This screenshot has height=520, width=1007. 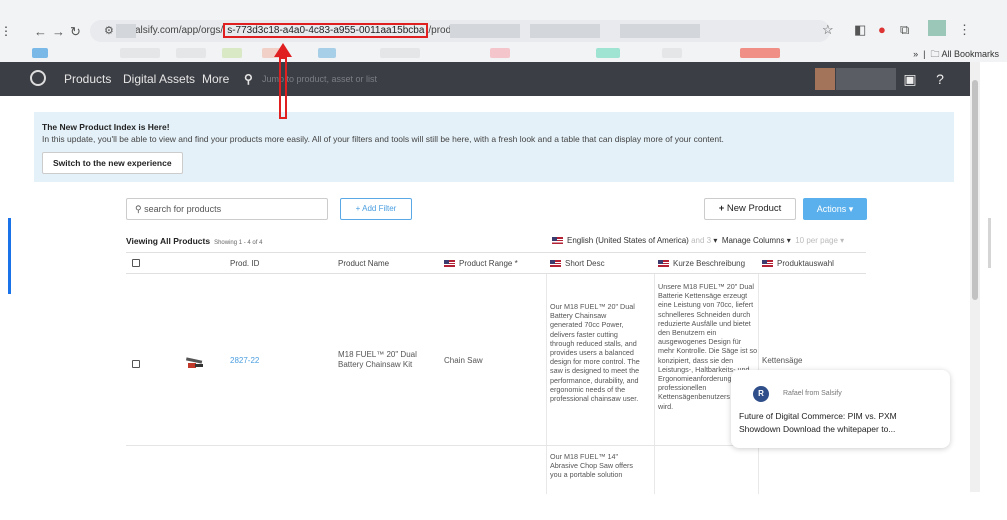 I want to click on bookmarks-overflow: », so click(x=915, y=54).